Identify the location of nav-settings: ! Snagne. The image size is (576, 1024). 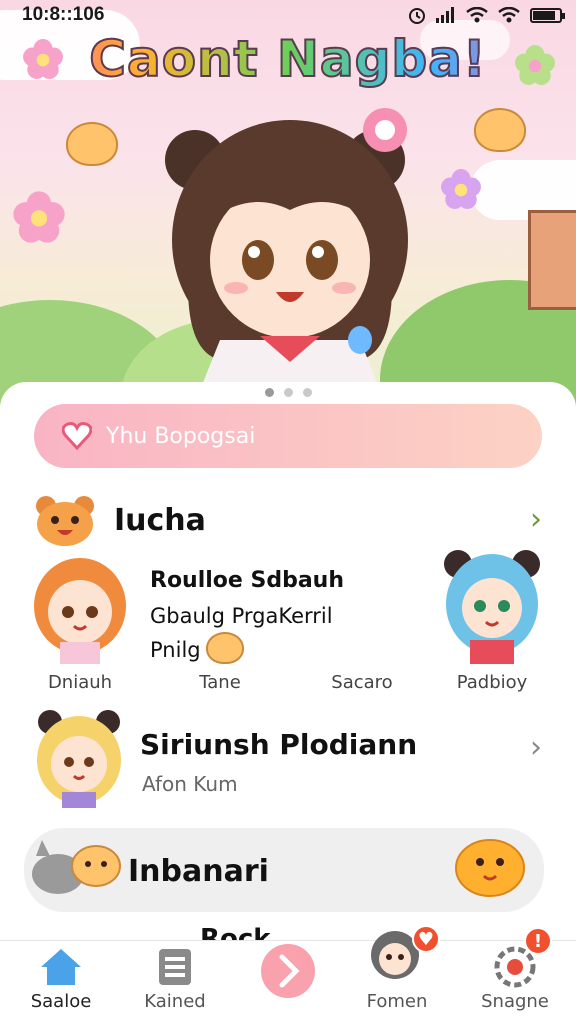
(515, 975).